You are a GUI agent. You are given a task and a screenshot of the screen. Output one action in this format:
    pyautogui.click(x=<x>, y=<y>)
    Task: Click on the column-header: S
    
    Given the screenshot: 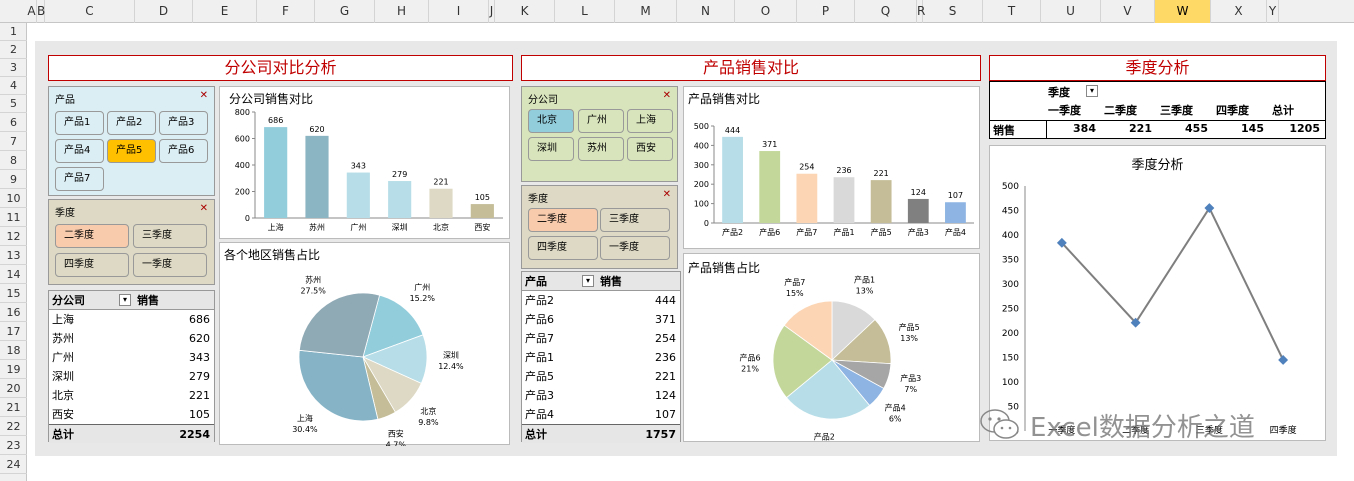 What is the action you would take?
    pyautogui.click(x=953, y=11)
    